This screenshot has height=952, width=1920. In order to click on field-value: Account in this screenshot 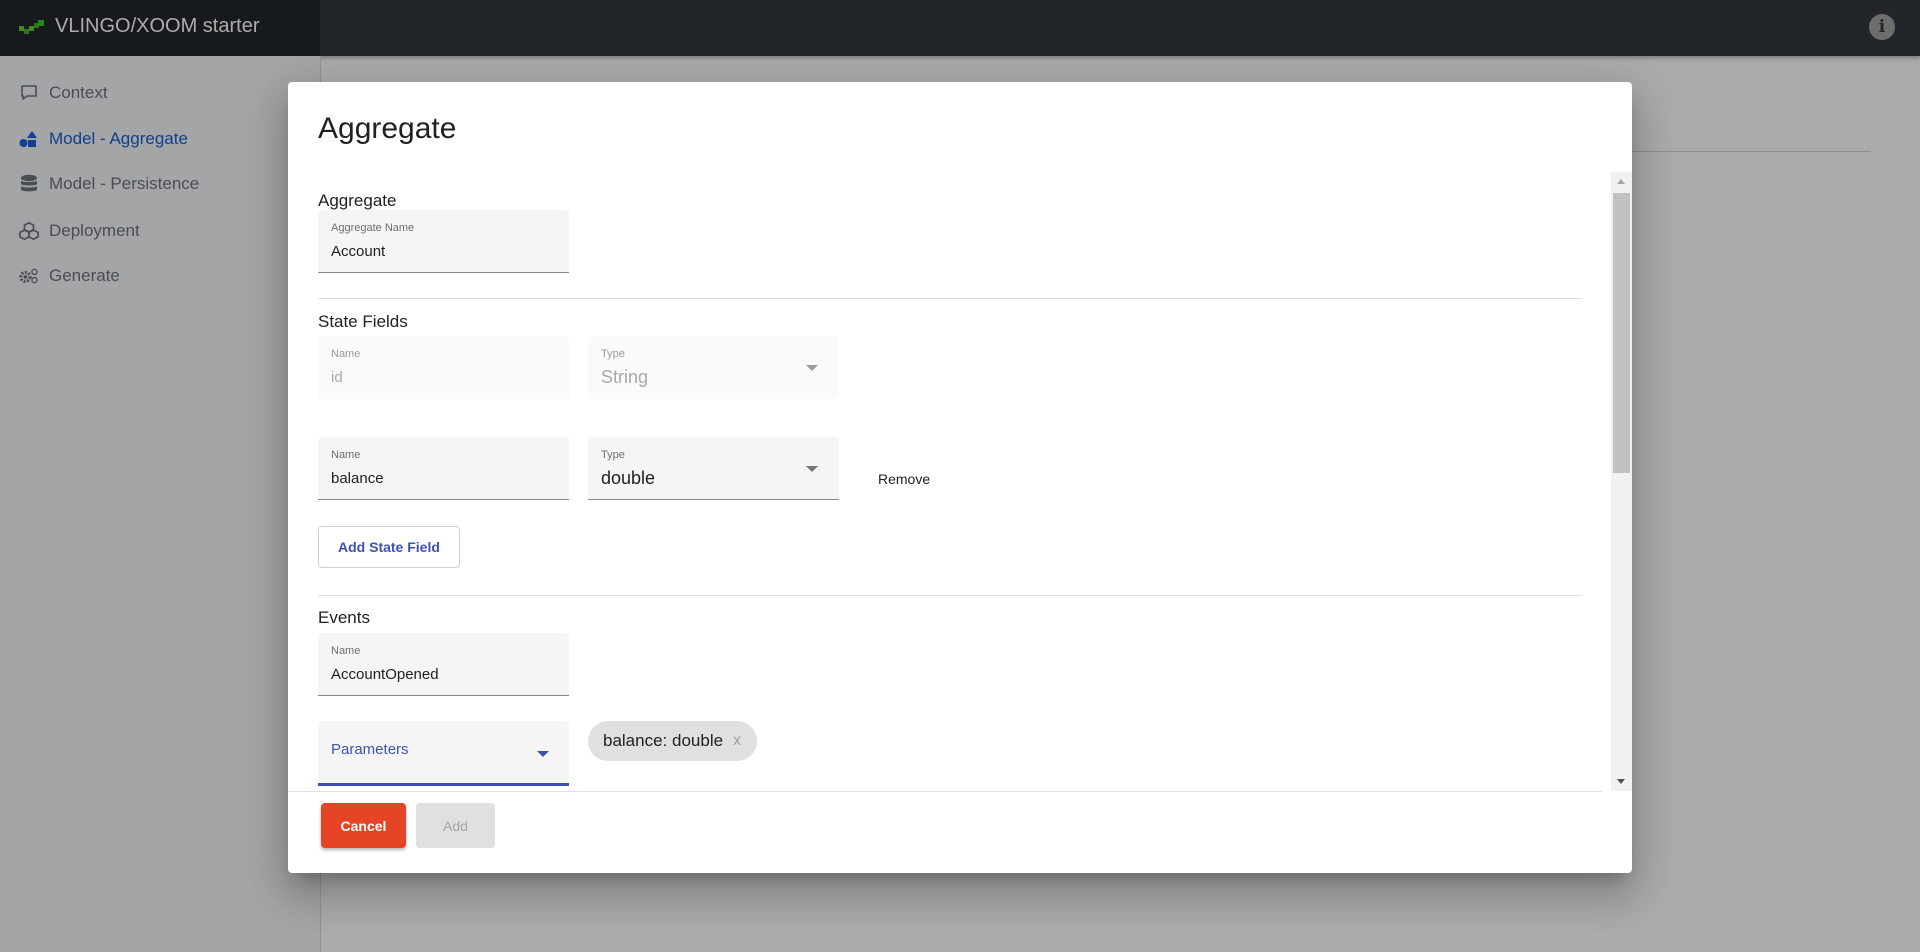, I will do `click(358, 251)`.